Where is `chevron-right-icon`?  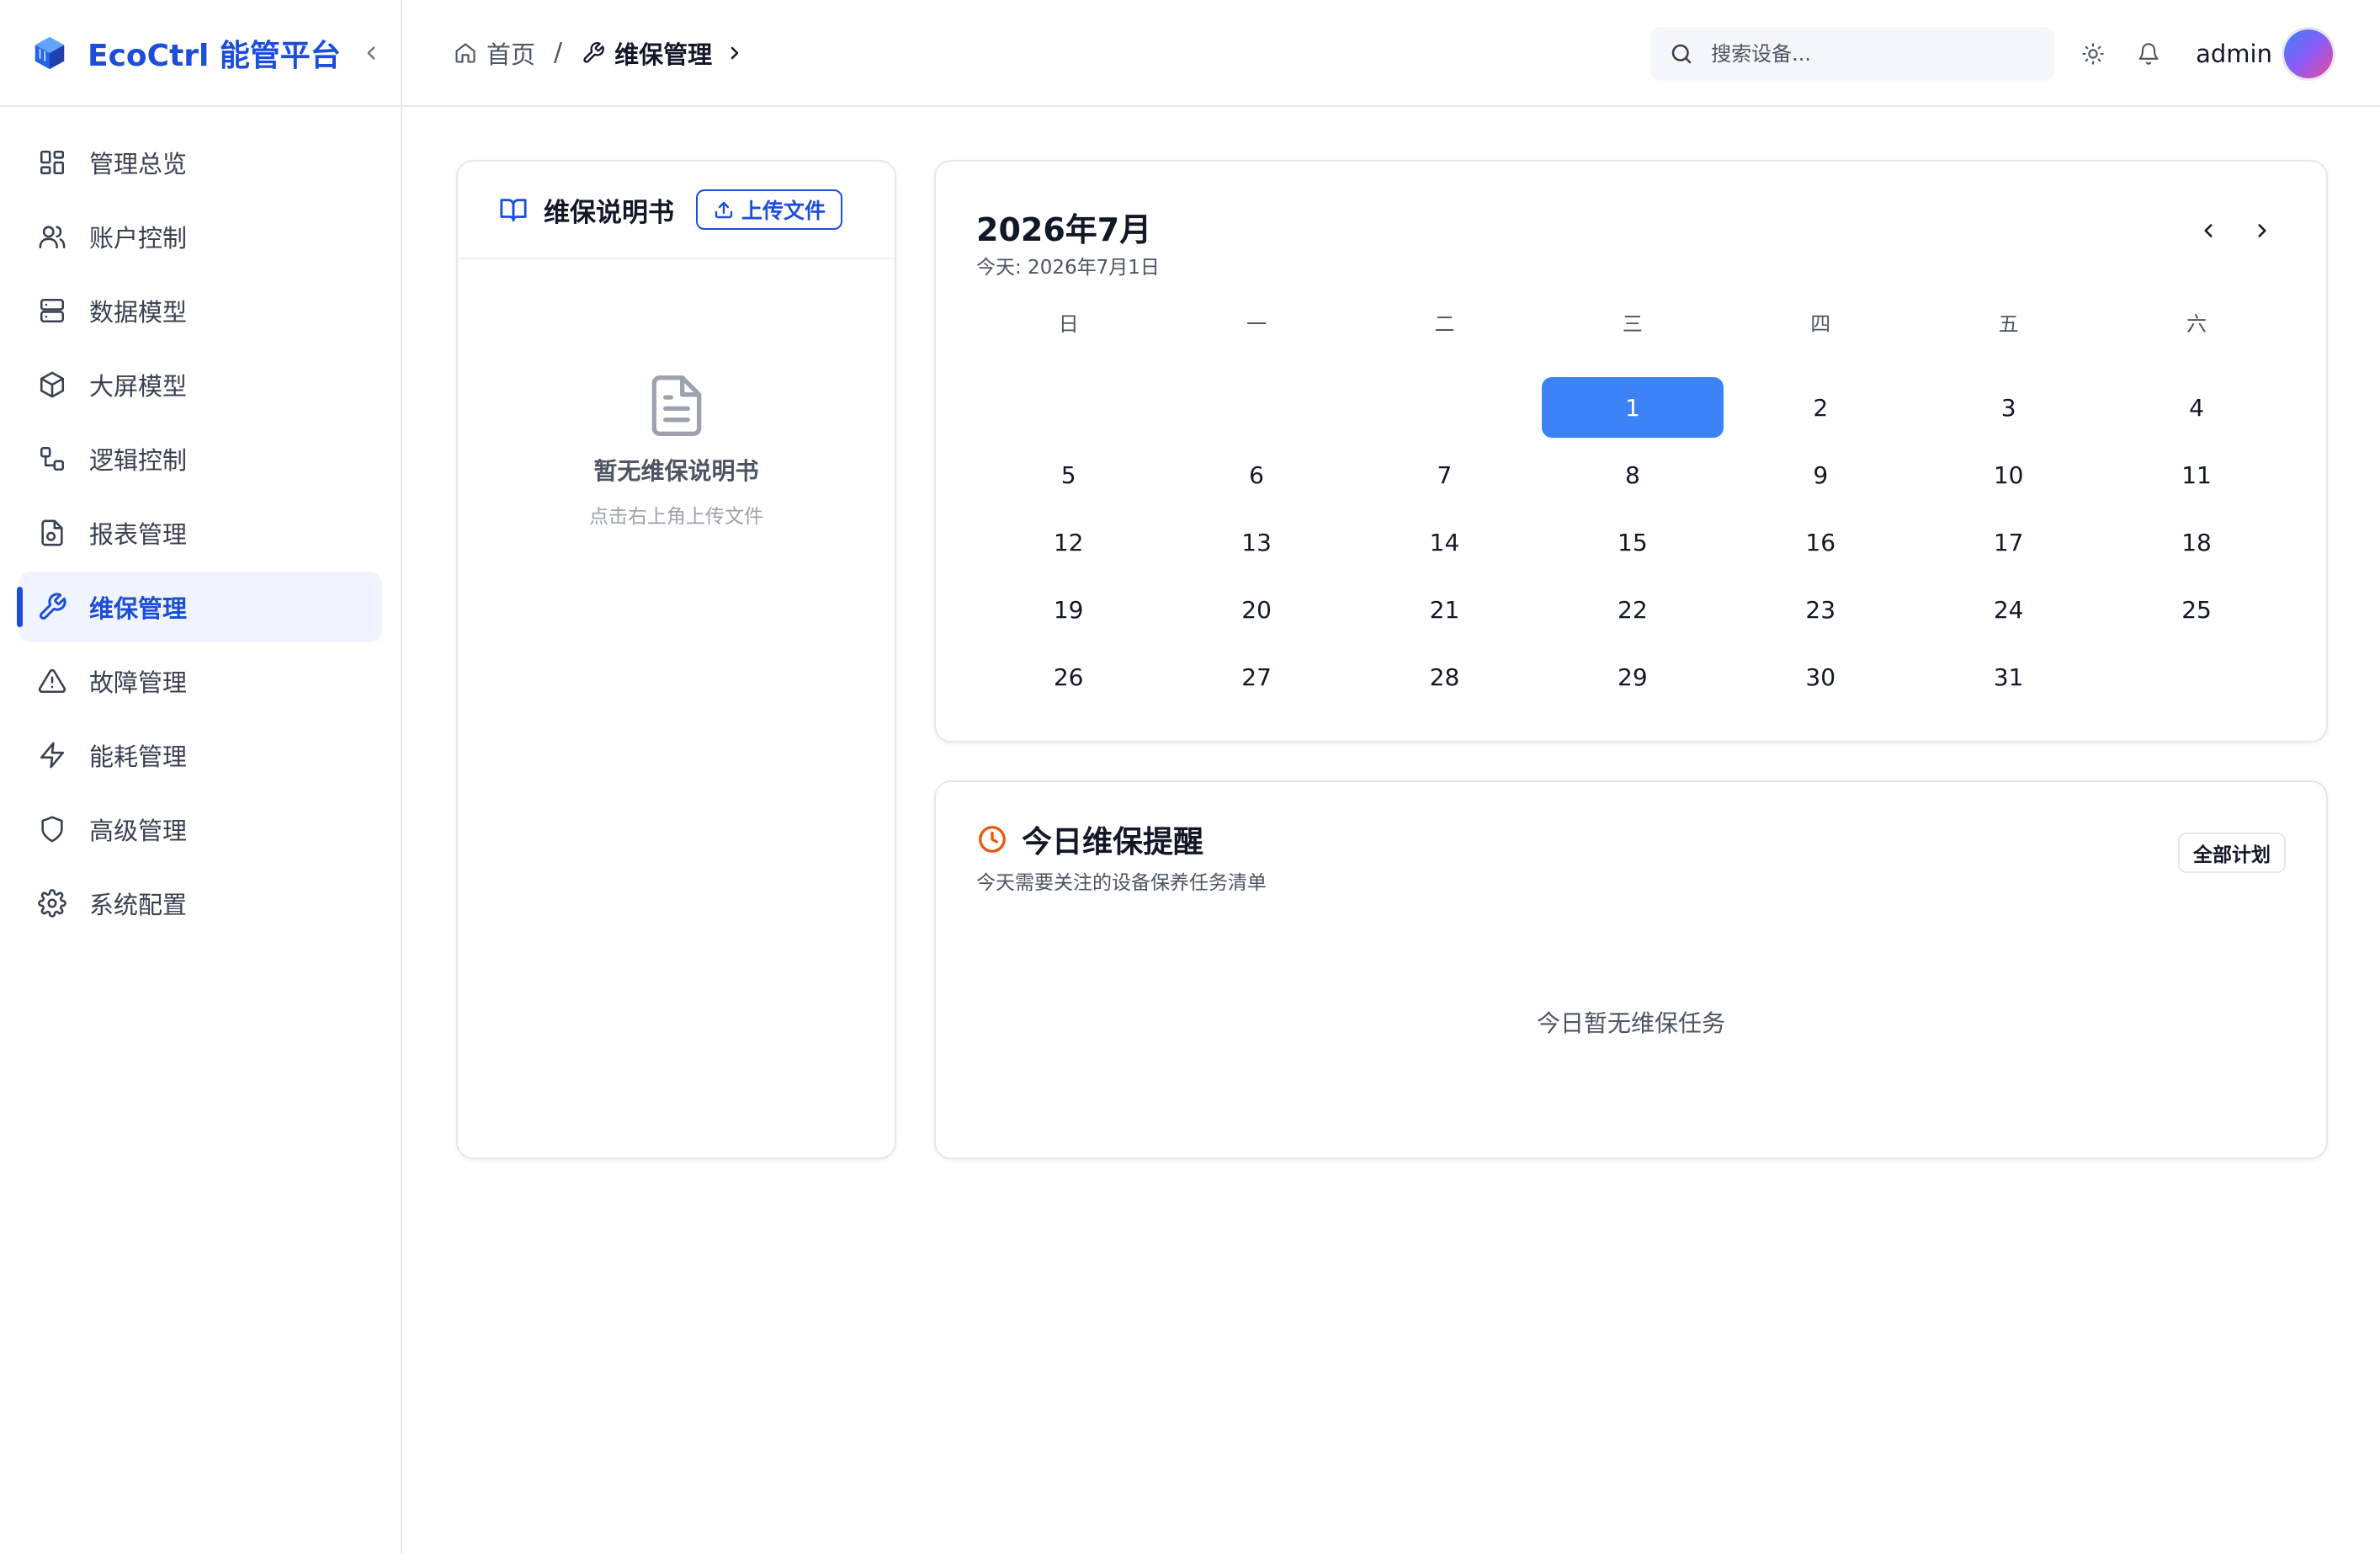 chevron-right-icon is located at coordinates (735, 53).